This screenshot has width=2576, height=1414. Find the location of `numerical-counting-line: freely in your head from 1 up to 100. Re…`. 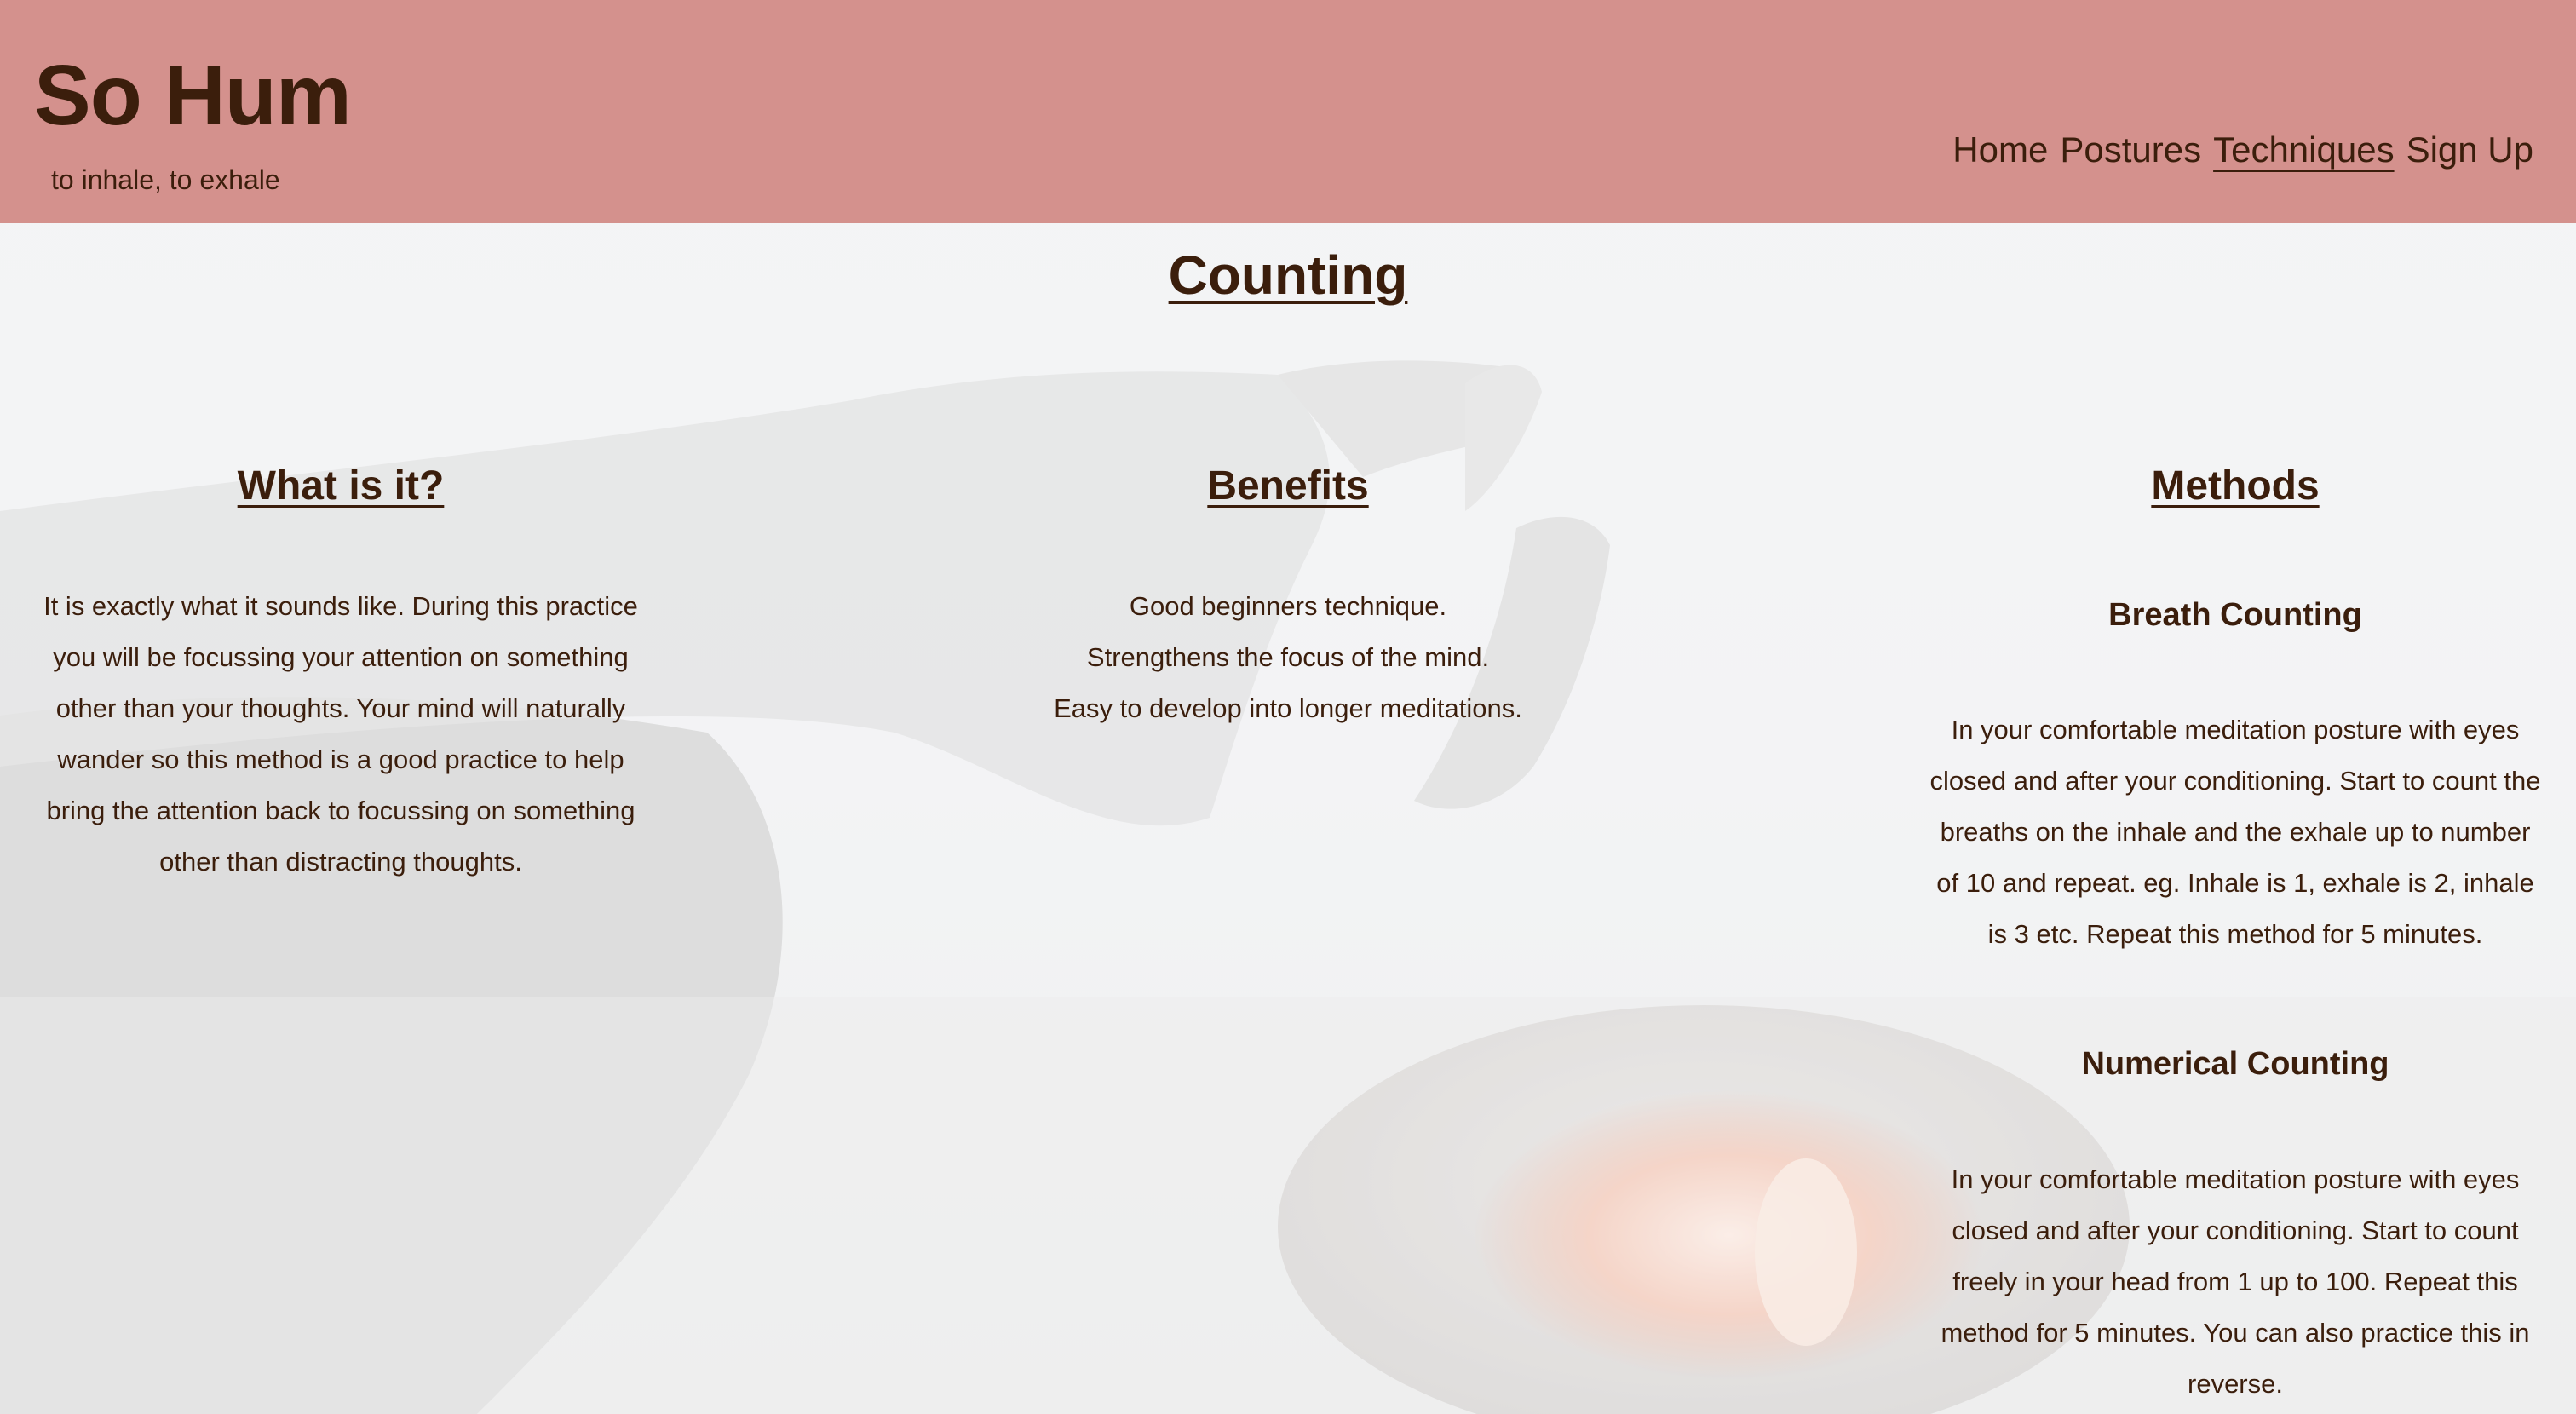

numerical-counting-line: freely in your head from 1 up to 100. Re… is located at coordinates (2235, 1281).